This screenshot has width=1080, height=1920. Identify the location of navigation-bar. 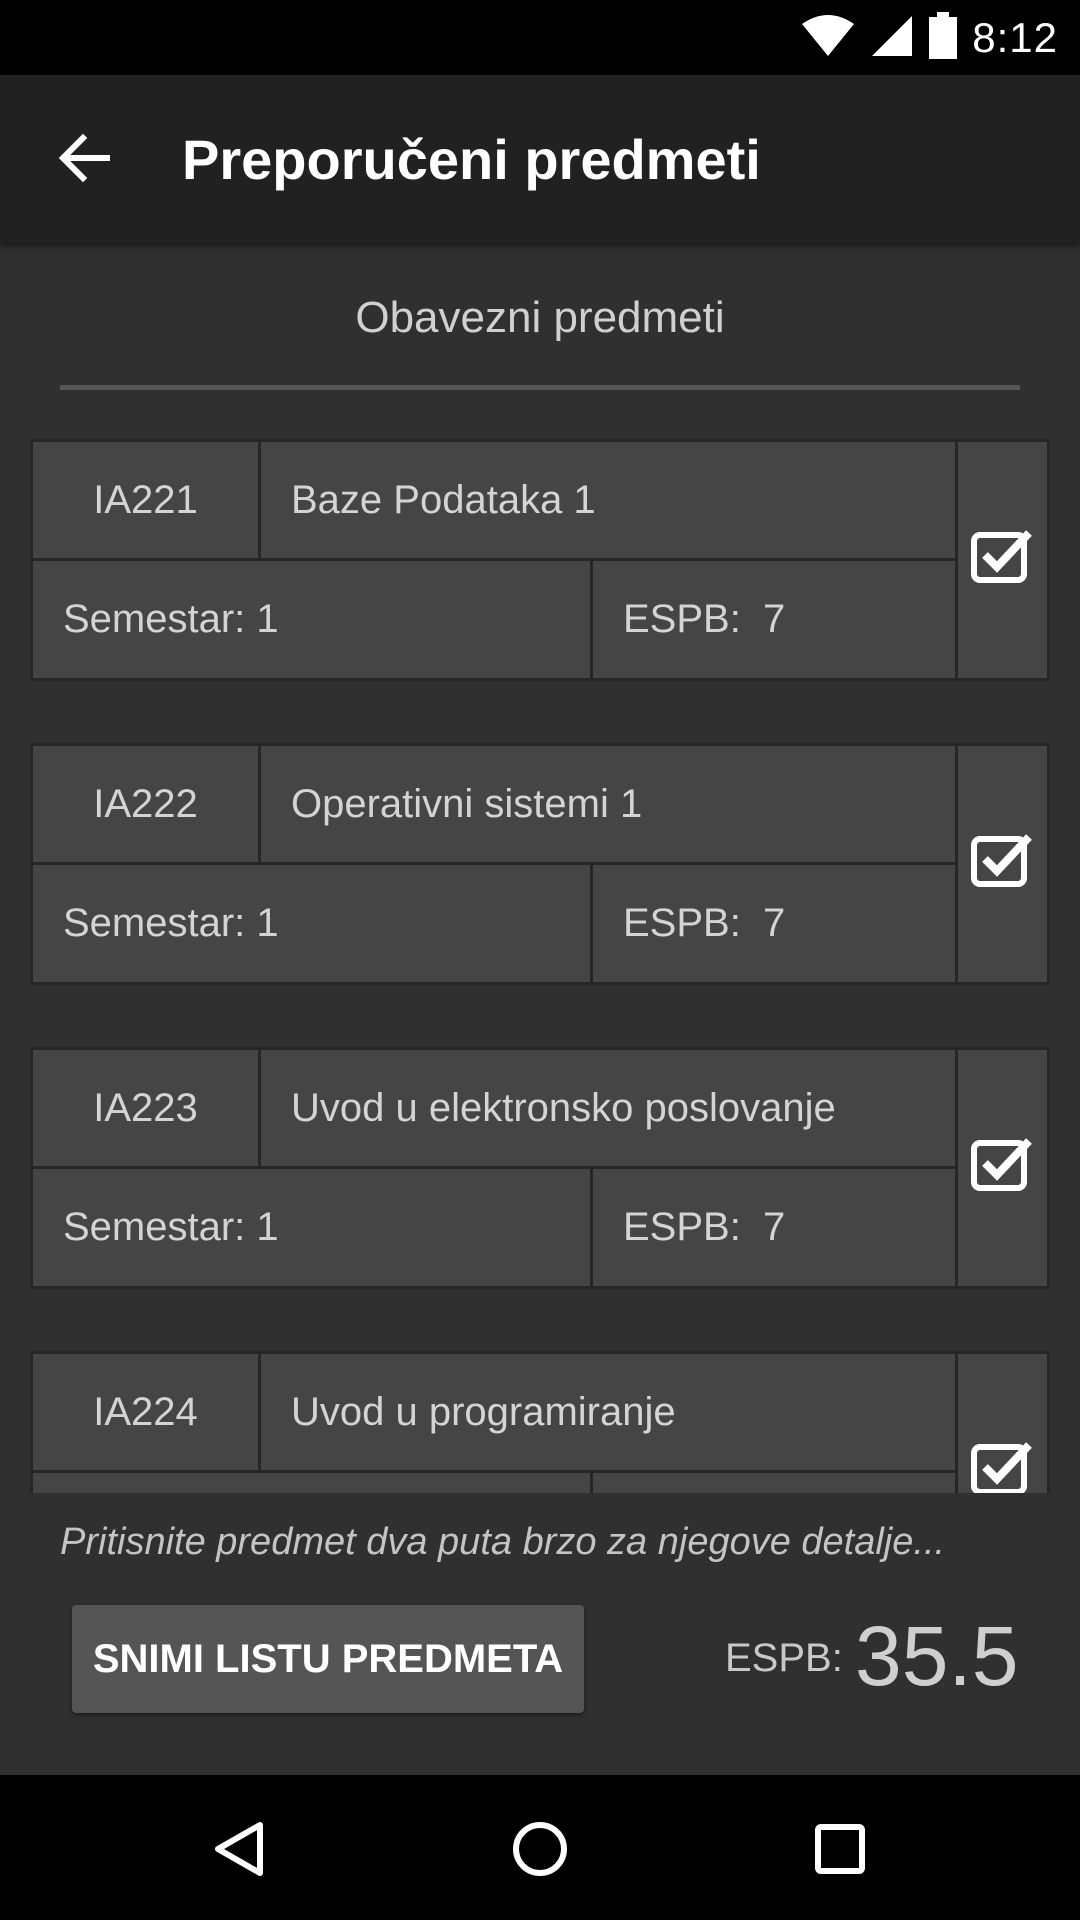
(540, 1847).